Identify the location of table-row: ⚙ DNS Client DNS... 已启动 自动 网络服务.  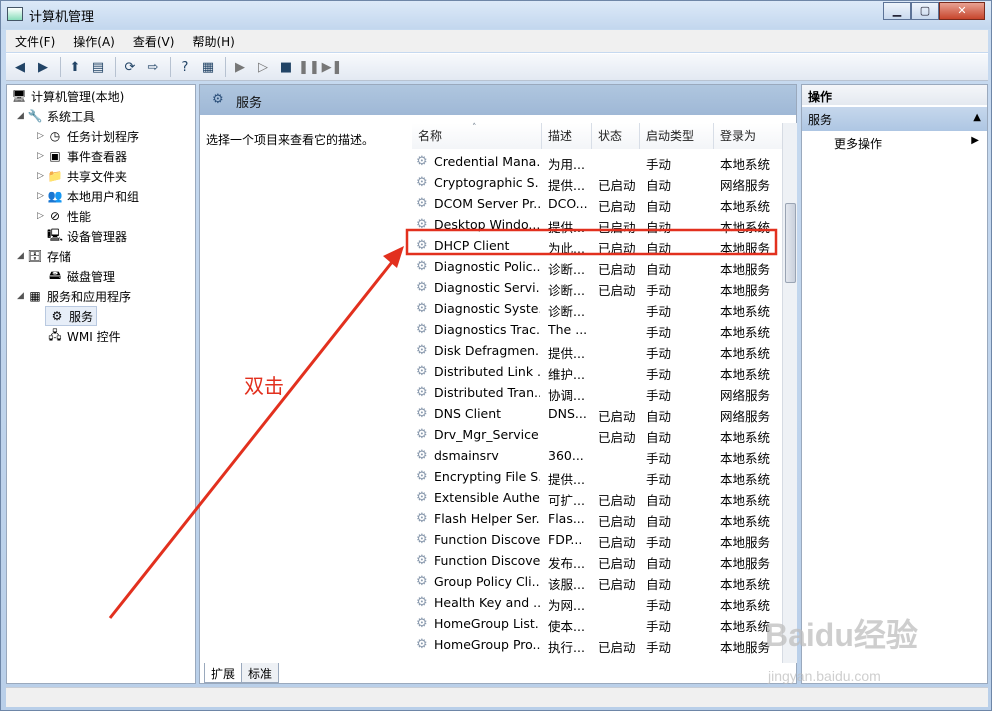
(597, 414).